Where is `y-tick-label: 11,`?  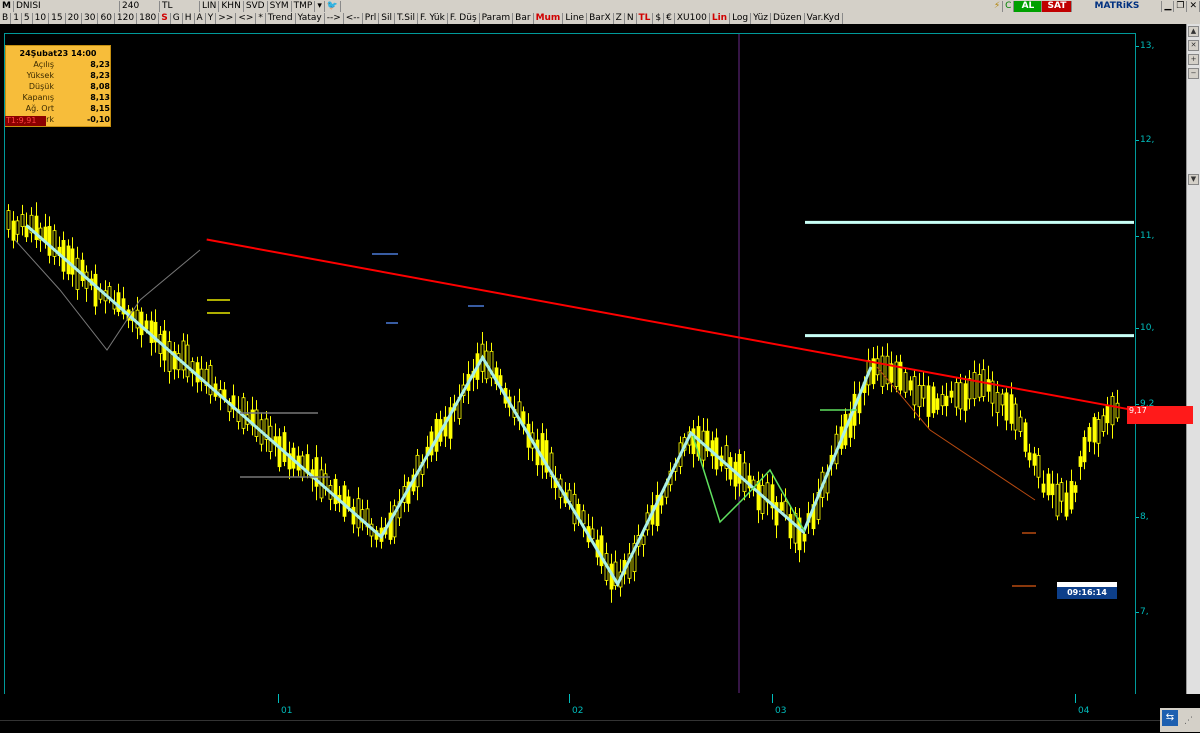 y-tick-label: 11, is located at coordinates (1145, 236).